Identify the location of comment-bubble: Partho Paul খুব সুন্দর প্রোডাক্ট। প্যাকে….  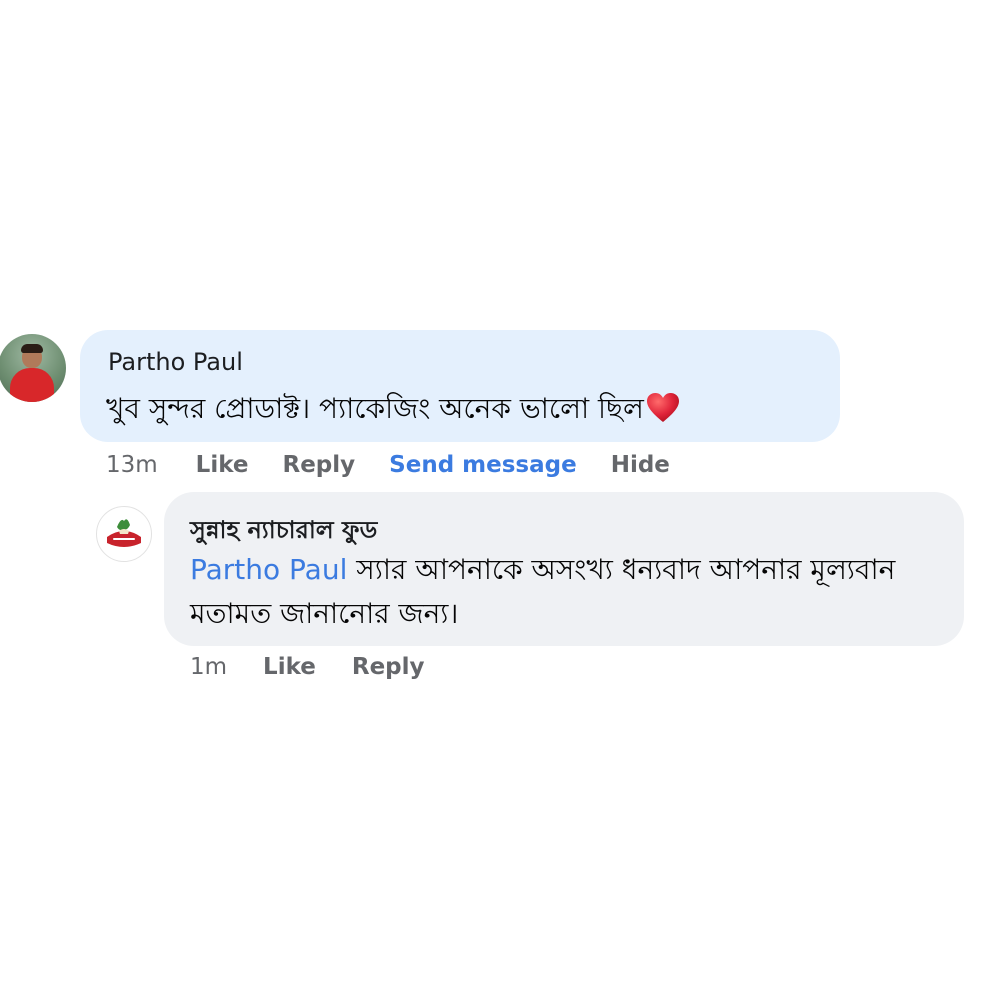
(460, 386).